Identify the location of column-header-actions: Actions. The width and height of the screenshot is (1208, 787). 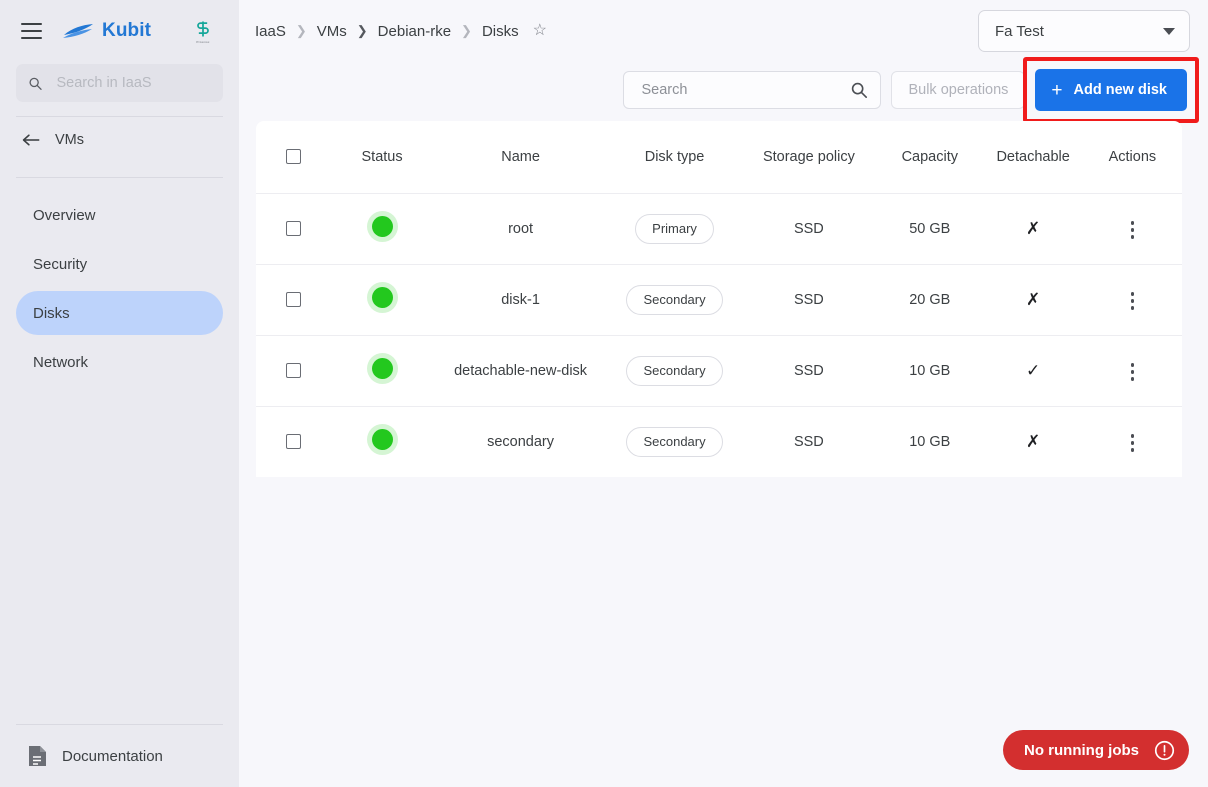
(1132, 157).